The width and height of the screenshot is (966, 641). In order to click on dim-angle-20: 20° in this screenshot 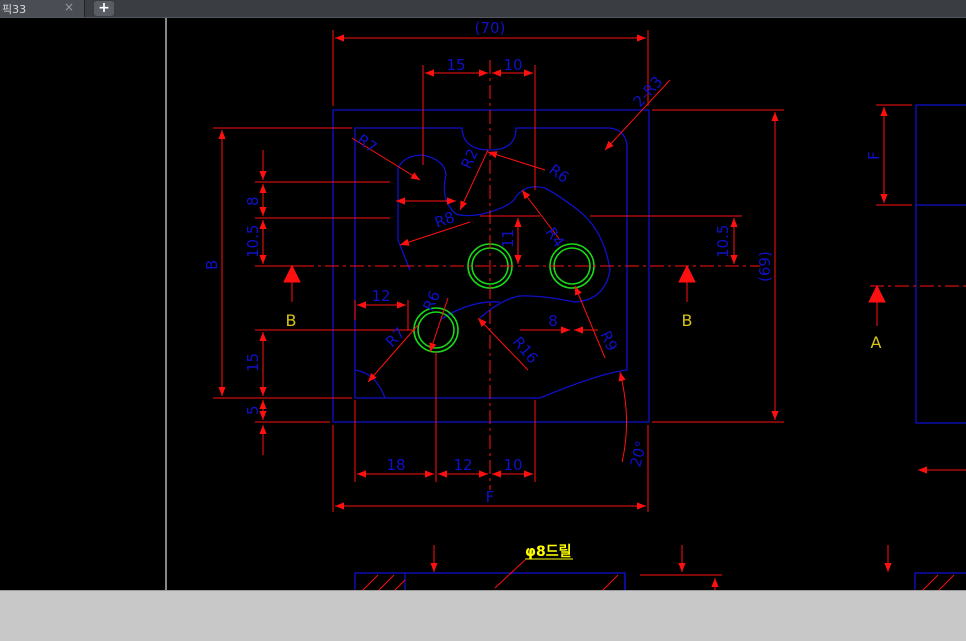, I will do `click(638, 454)`.